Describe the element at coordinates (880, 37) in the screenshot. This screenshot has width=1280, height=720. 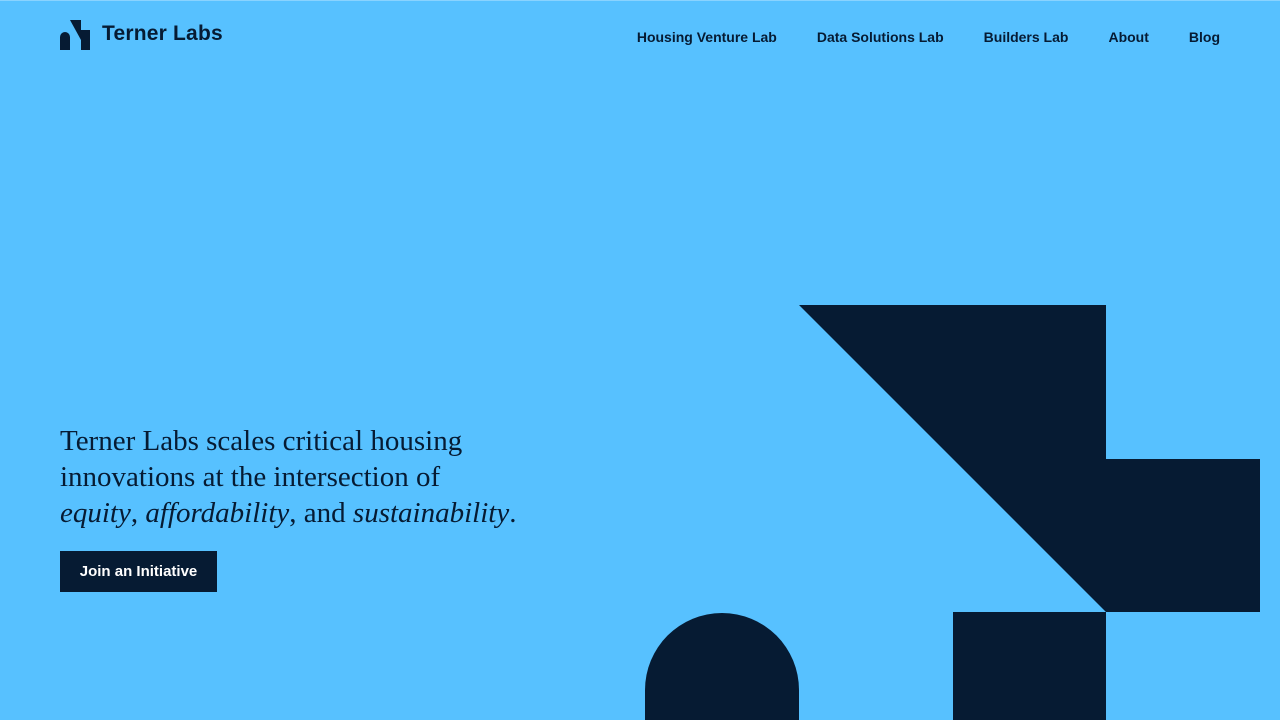
I see `nav-link-data-solutions-lab: Data Solutions Lab` at that location.